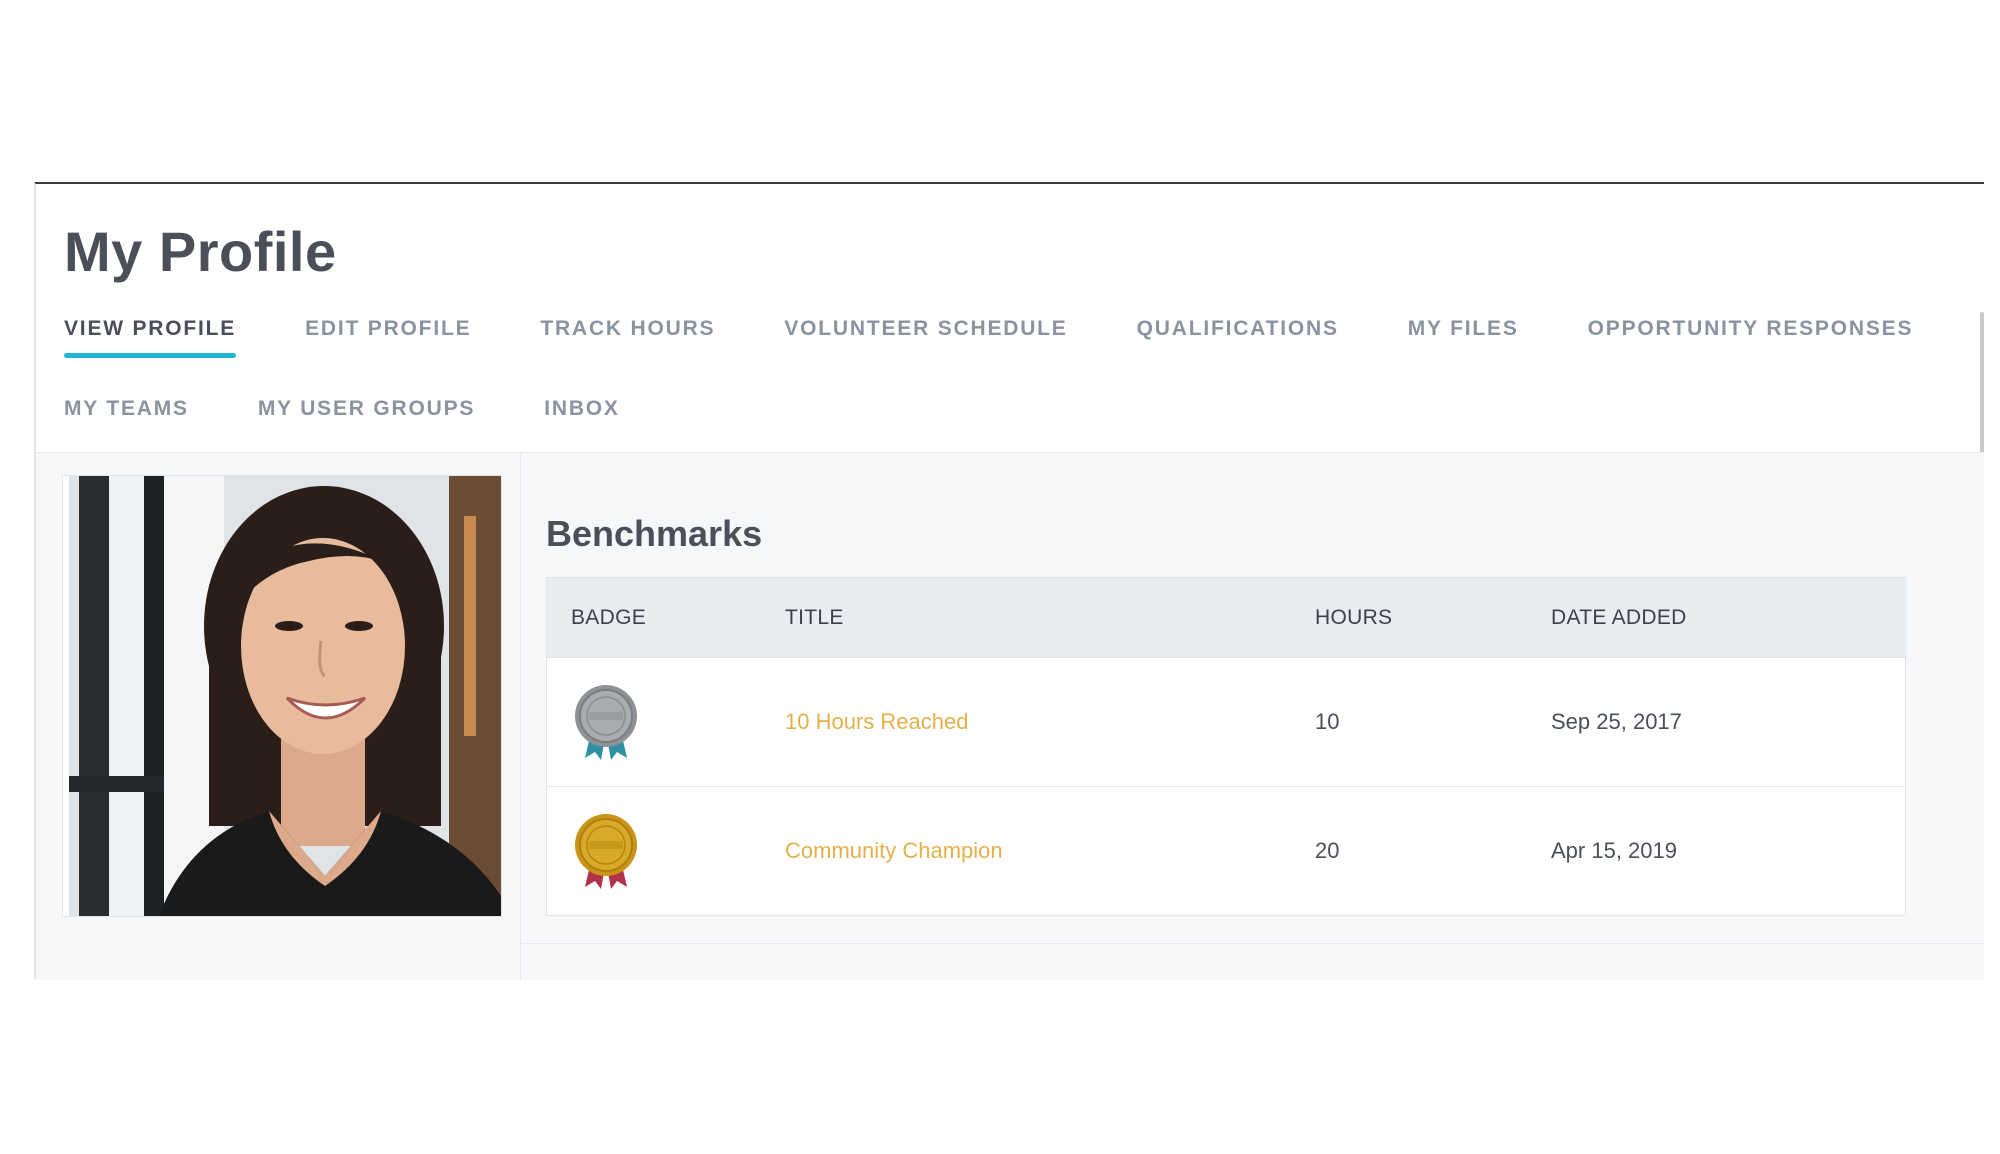 Image resolution: width=2000 pixels, height=1154 pixels. I want to click on column-header-date-added: DATE ADDED, so click(1728, 618).